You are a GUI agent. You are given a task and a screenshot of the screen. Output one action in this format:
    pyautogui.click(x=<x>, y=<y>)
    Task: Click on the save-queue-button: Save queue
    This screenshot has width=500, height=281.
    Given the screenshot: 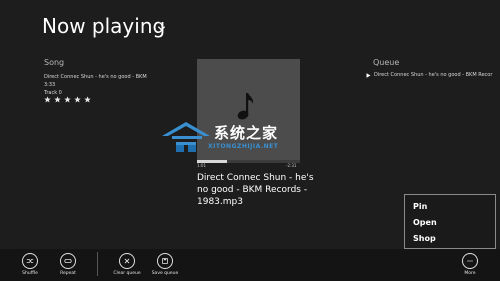 What is the action you would take?
    pyautogui.click(x=165, y=264)
    